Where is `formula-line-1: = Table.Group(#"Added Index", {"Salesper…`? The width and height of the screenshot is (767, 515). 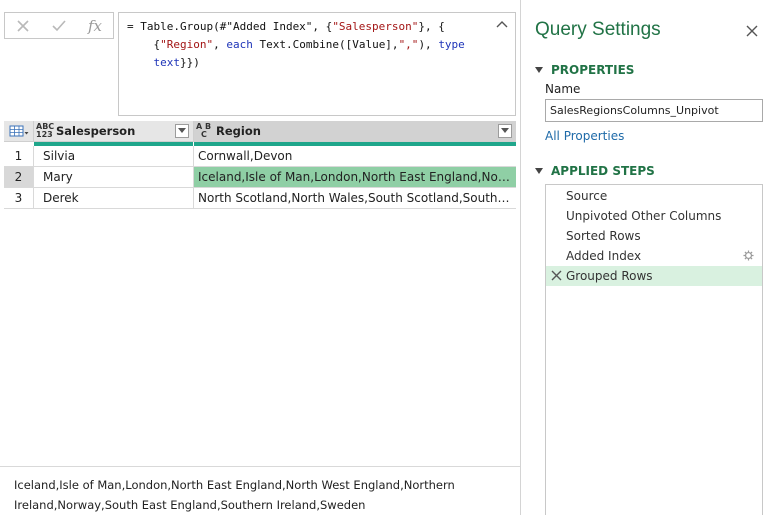
formula-line-1: = Table.Group(#"Added Index", {"Salesper… is located at coordinates (286, 26).